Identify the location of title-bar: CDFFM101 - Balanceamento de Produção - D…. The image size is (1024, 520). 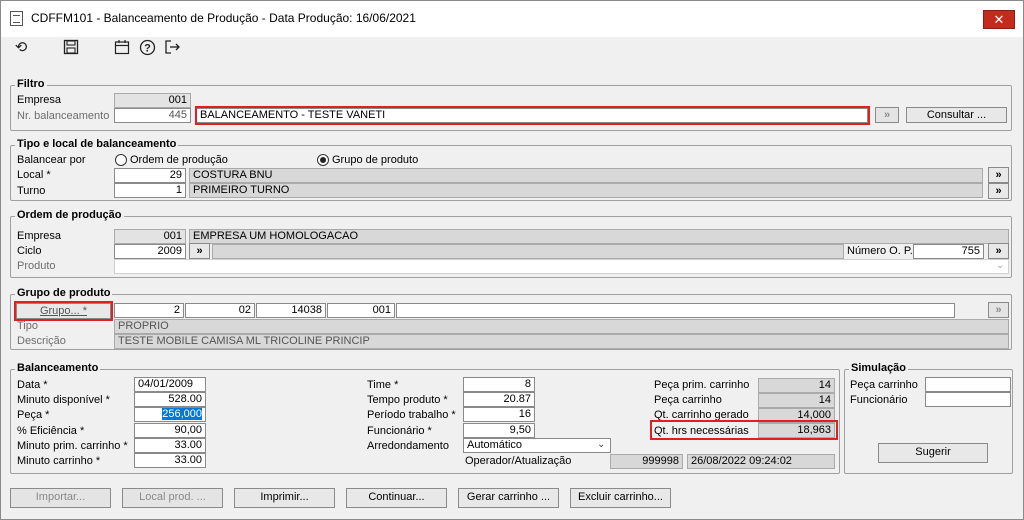
(512, 19).